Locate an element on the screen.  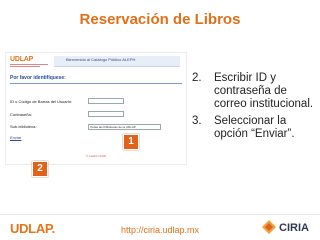
footer-divider is located at coordinates (160, 214).